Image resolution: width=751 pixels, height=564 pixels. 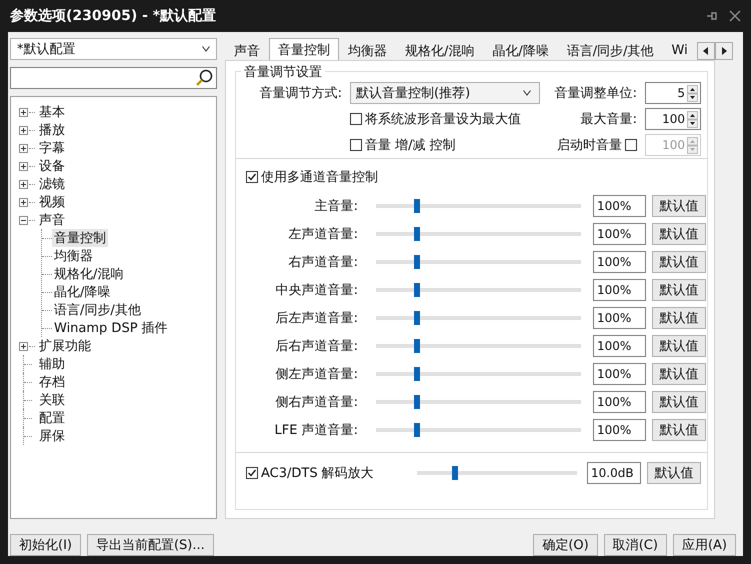 I want to click on search-field, so click(x=113, y=78).